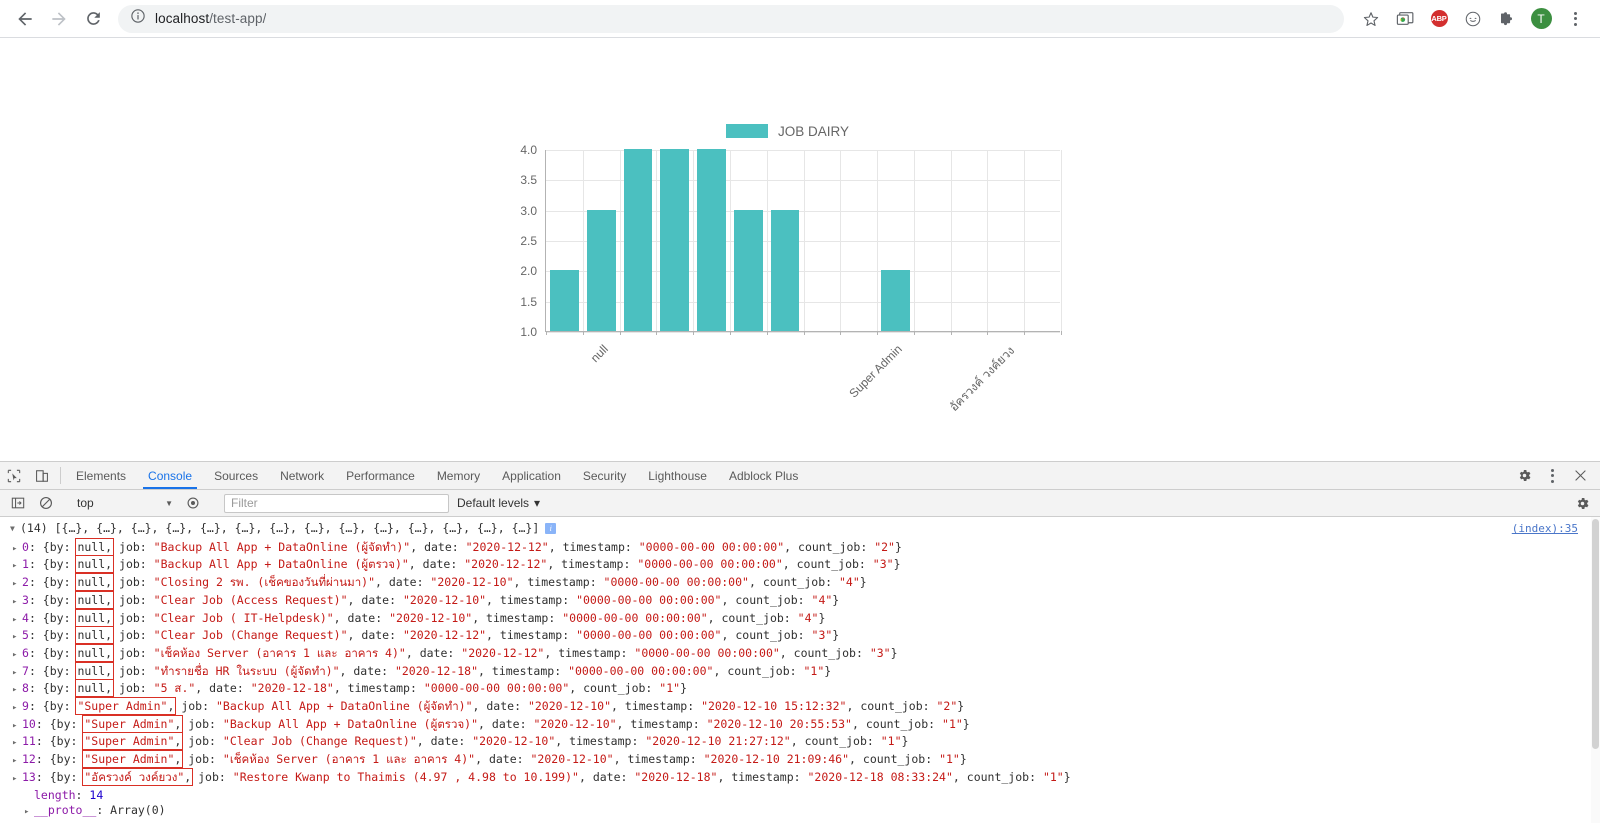 This screenshot has height=823, width=1600. What do you see at coordinates (498, 503) in the screenshot?
I see `log-levels-select: Default levels ▾` at bounding box center [498, 503].